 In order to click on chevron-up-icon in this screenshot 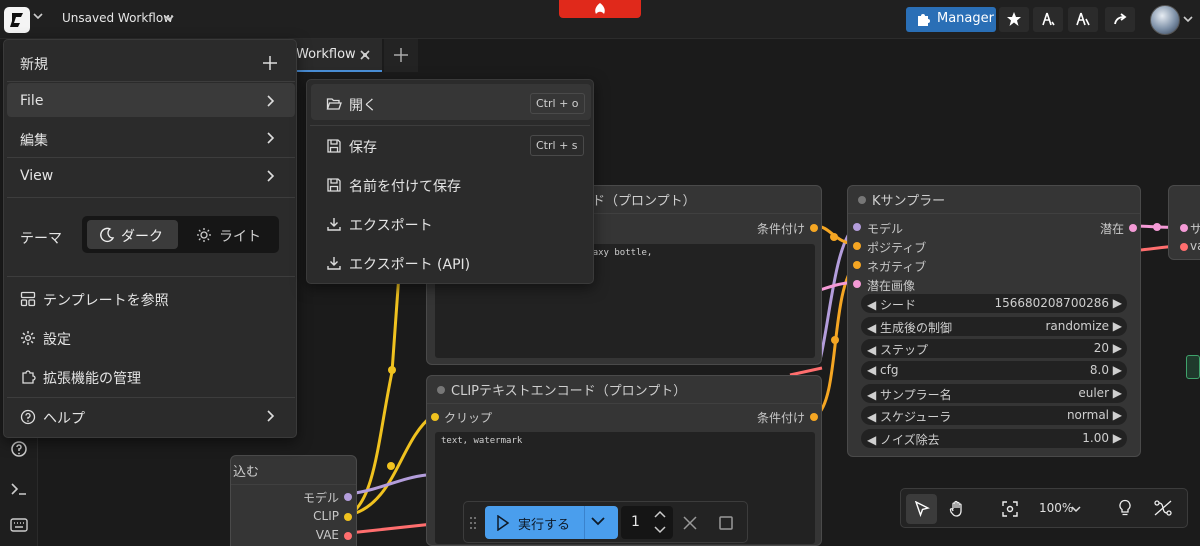, I will do `click(660, 514)`.